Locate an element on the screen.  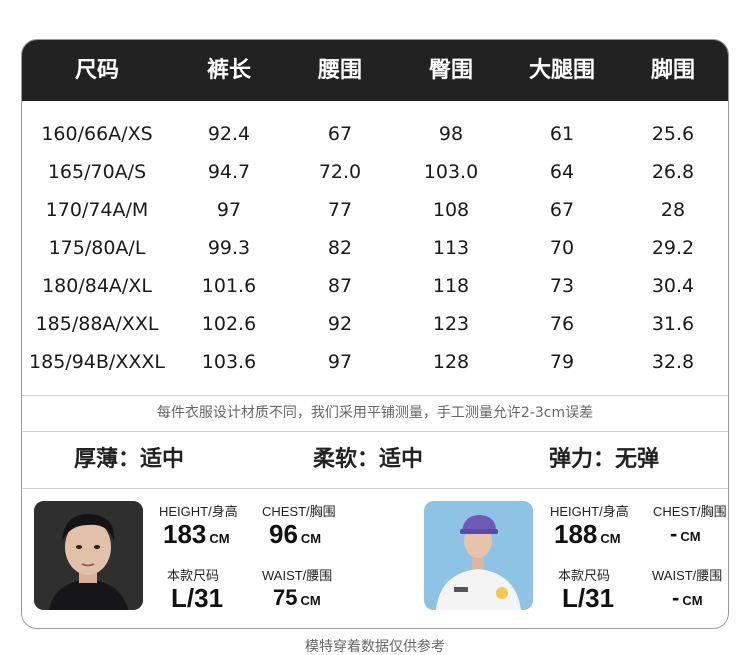
cell-waist: 77 is located at coordinates (340, 210).